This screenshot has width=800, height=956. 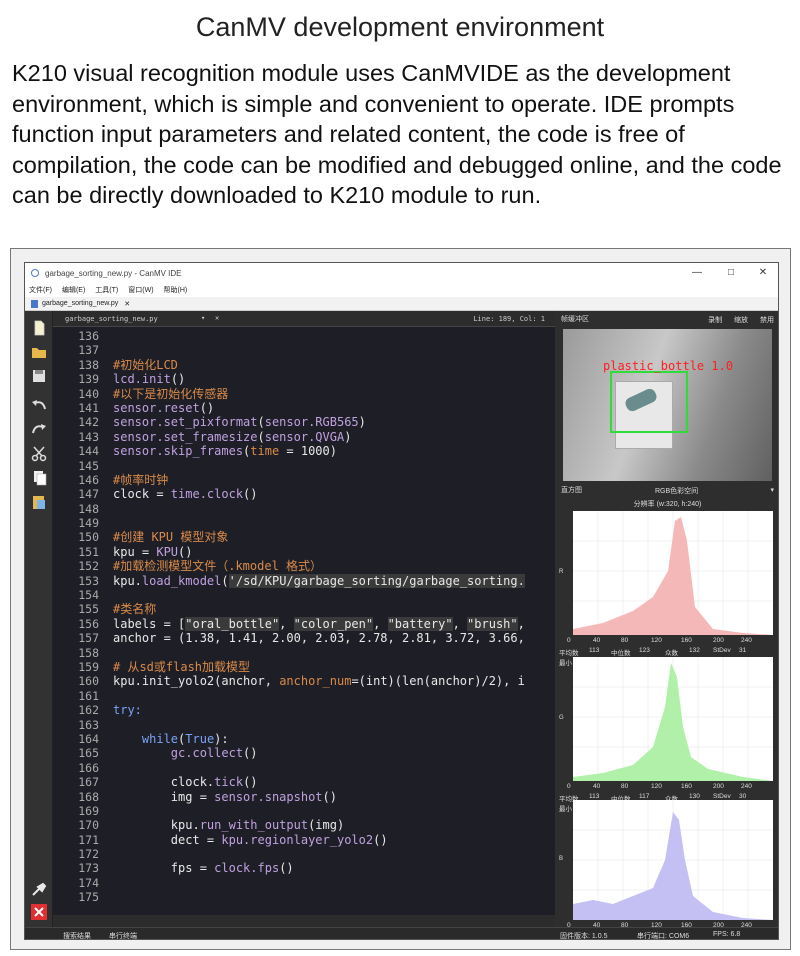 I want to click on x-tick-label: 160, so click(x=686, y=640).